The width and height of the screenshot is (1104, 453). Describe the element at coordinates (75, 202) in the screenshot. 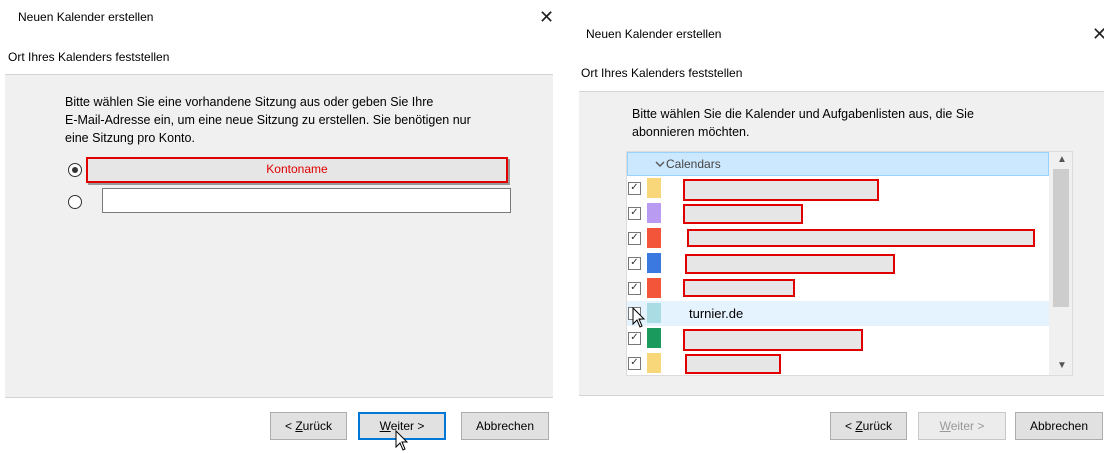

I see `new-session-radio` at that location.